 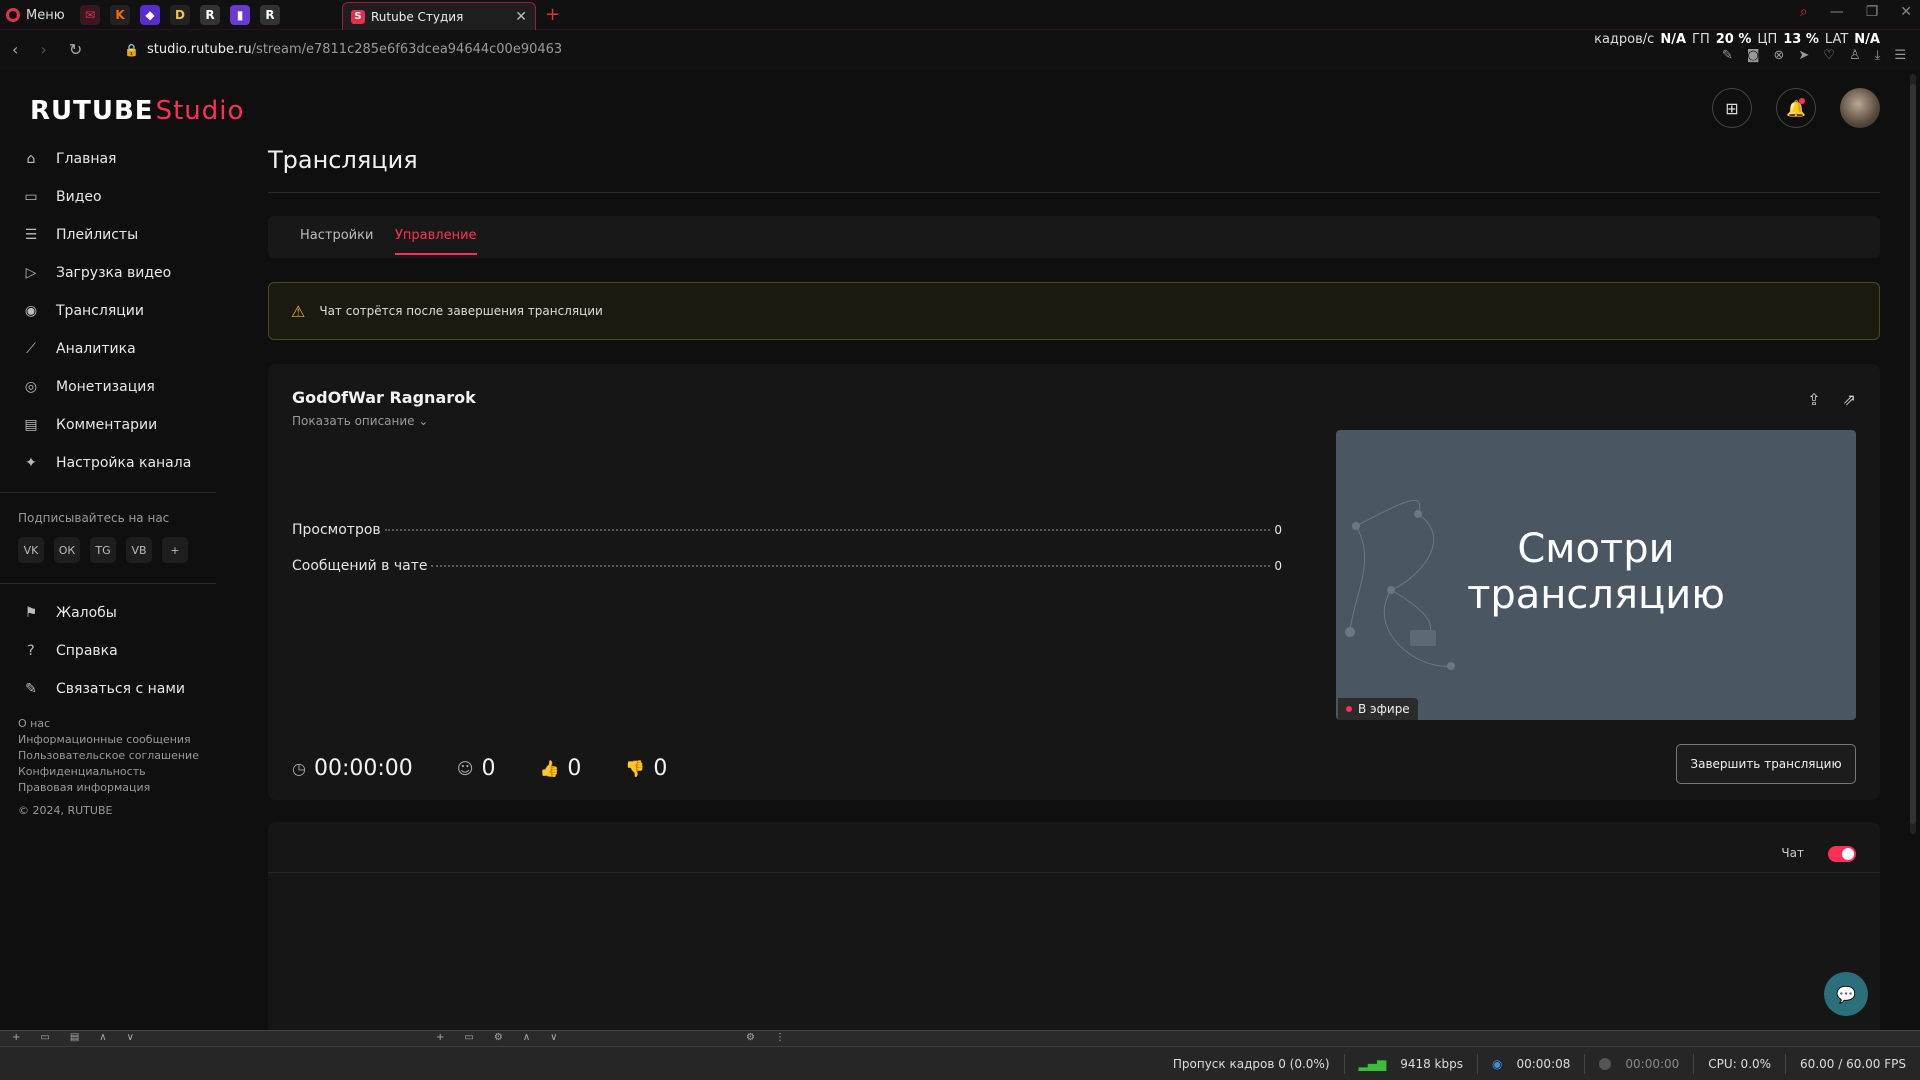 What do you see at coordinates (108, 425) in the screenshot?
I see `sidebar-item-comments: ▤ Комментарии` at bounding box center [108, 425].